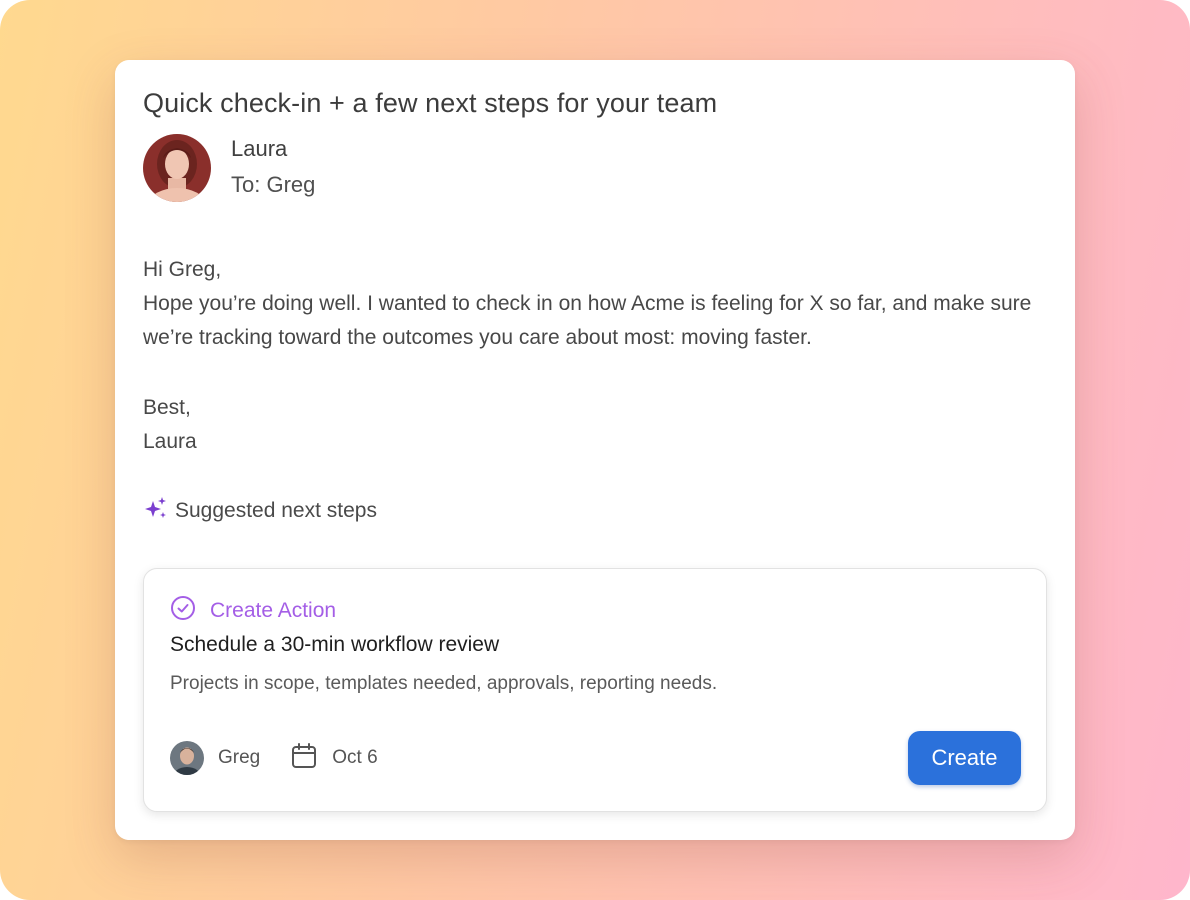  What do you see at coordinates (273, 184) in the screenshot?
I see `recipient-line: To: Greg` at bounding box center [273, 184].